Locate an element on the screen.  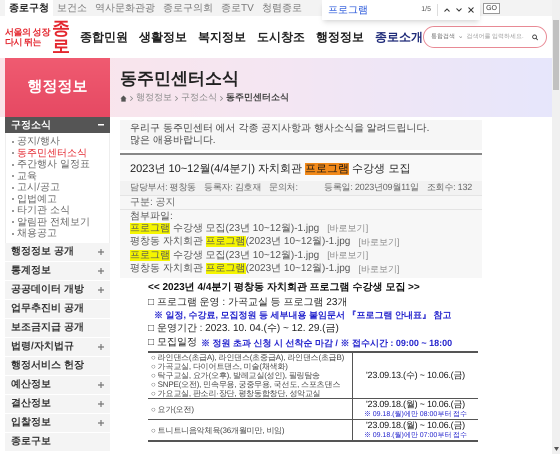
sidebar-item: 통계정보 is located at coordinates (57, 271).